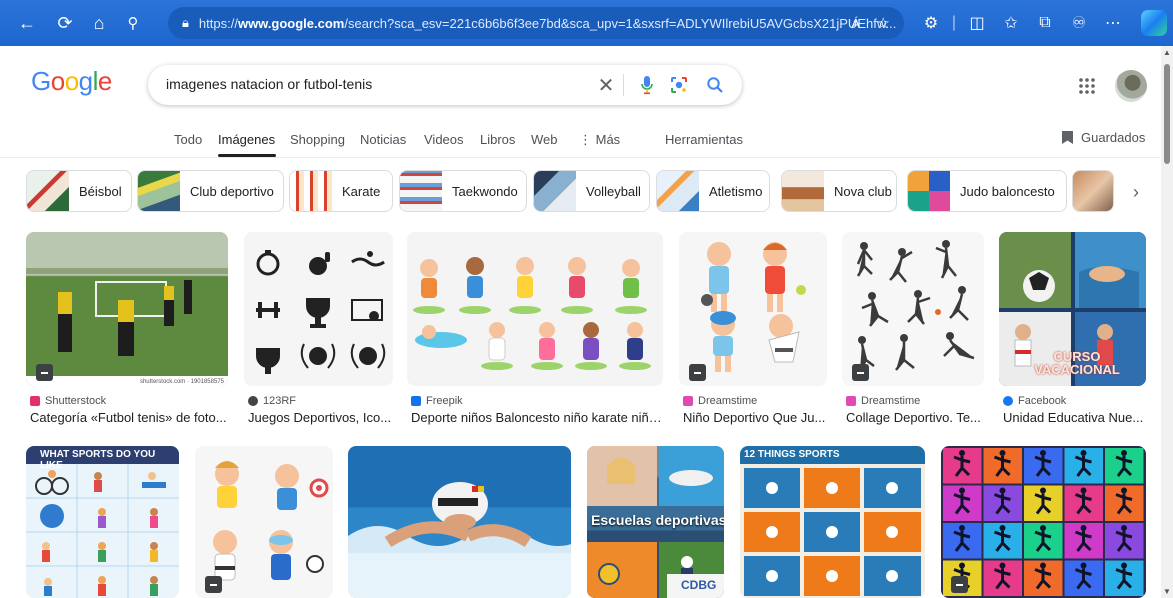  I want to click on tab-web: Web, so click(544, 139).